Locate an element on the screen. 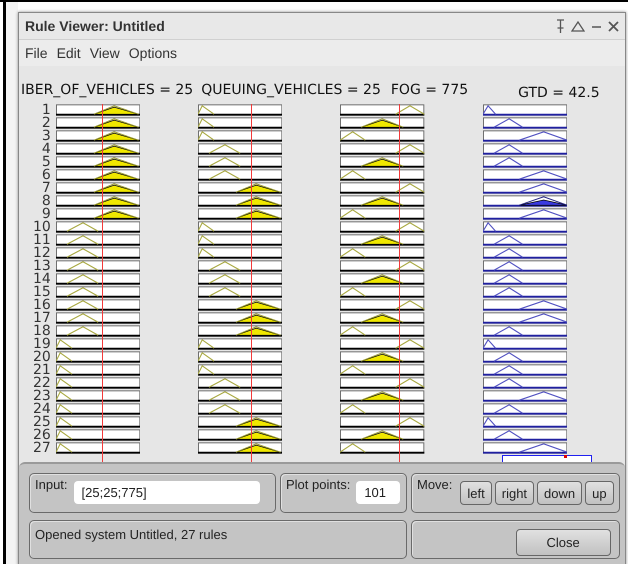 Image resolution: width=628 pixels, height=564 pixels. rule-number: 9 is located at coordinates (47, 214).